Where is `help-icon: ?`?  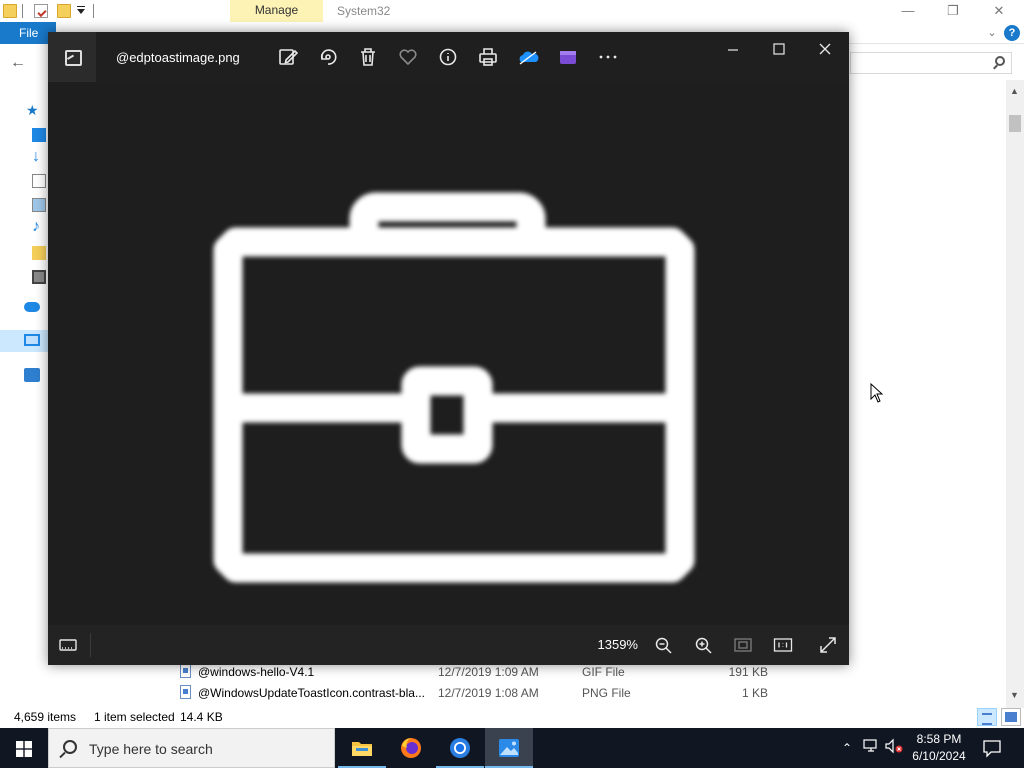
help-icon: ? is located at coordinates (1012, 33).